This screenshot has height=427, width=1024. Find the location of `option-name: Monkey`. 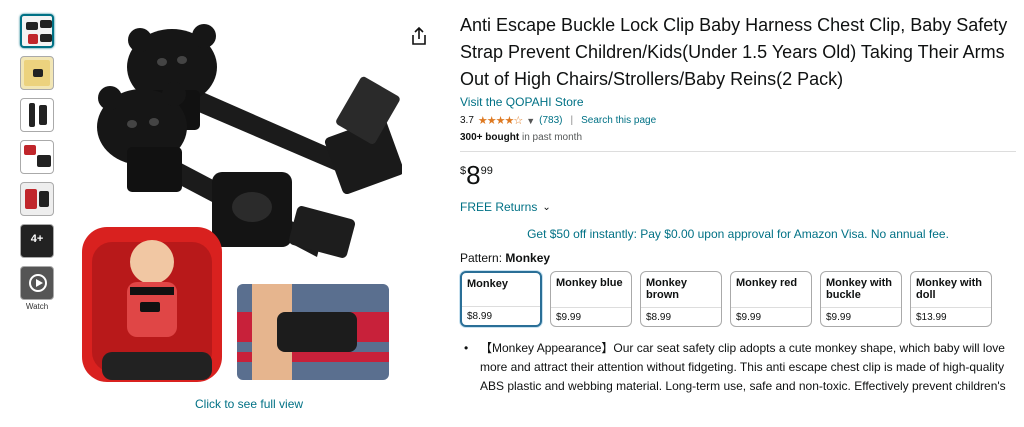

option-name: Monkey is located at coordinates (487, 284).